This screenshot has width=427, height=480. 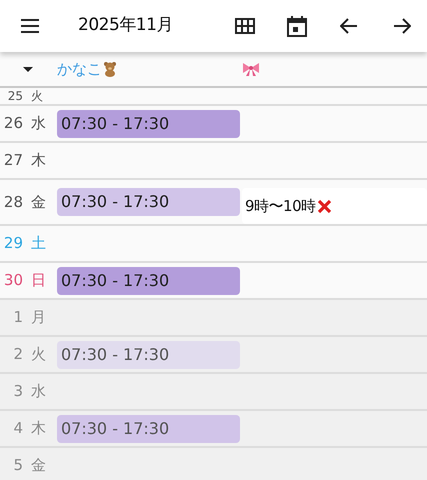 What do you see at coordinates (280, 206) in the screenshot?
I see `note-text: 9時〜10時` at bounding box center [280, 206].